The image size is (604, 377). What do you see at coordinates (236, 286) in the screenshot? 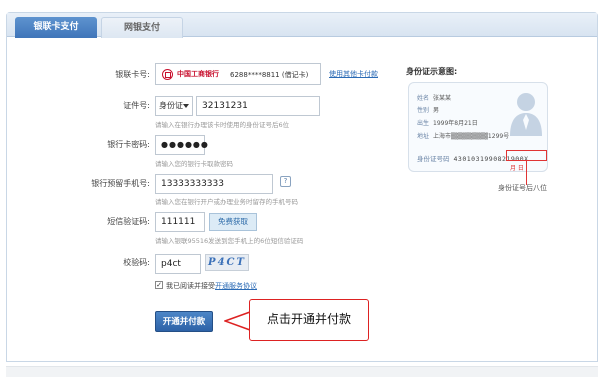
I see `service-agreement-link: 开通服务协议` at bounding box center [236, 286].